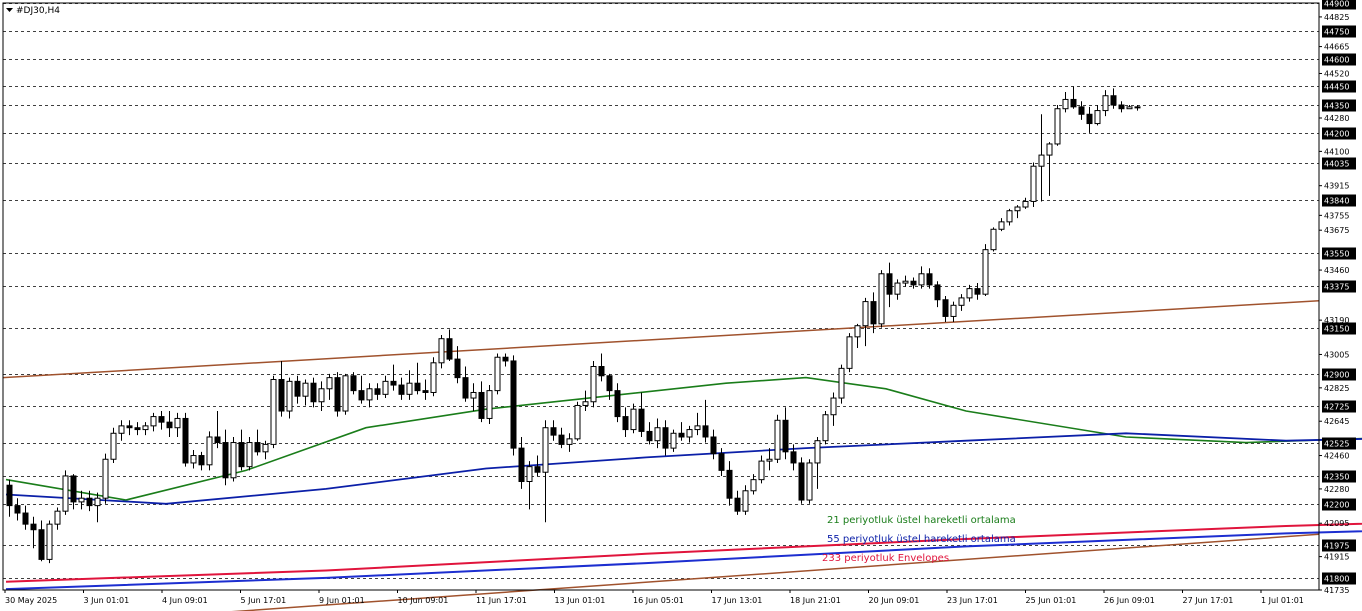 This screenshot has height=611, width=1362. What do you see at coordinates (737, 600) in the screenshot?
I see `x-tick-label: 17 Jun 13:01` at bounding box center [737, 600].